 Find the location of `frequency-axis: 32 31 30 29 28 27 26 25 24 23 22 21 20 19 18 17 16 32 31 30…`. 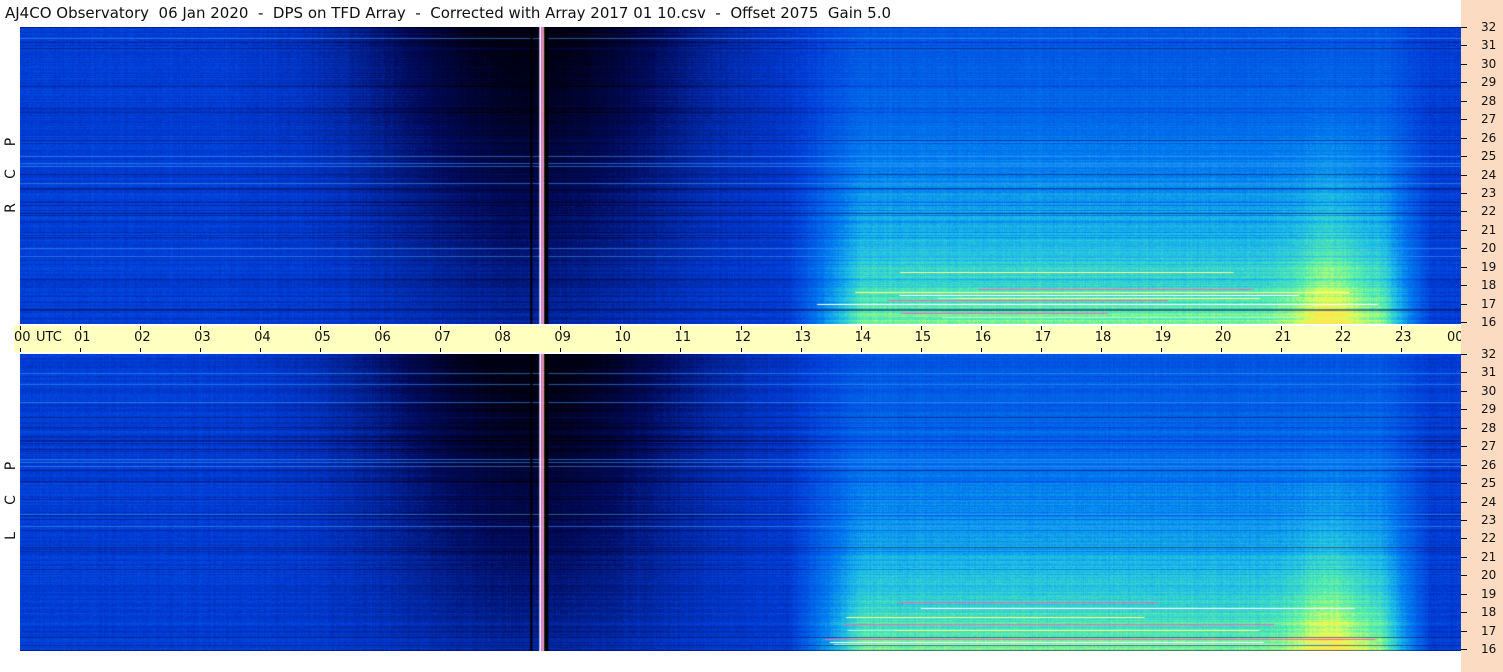

frequency-axis: 32 31 30 29 28 27 26 25 24 23 22 21 20 19 18 17 16 32 31 30… is located at coordinates (1482, 336).